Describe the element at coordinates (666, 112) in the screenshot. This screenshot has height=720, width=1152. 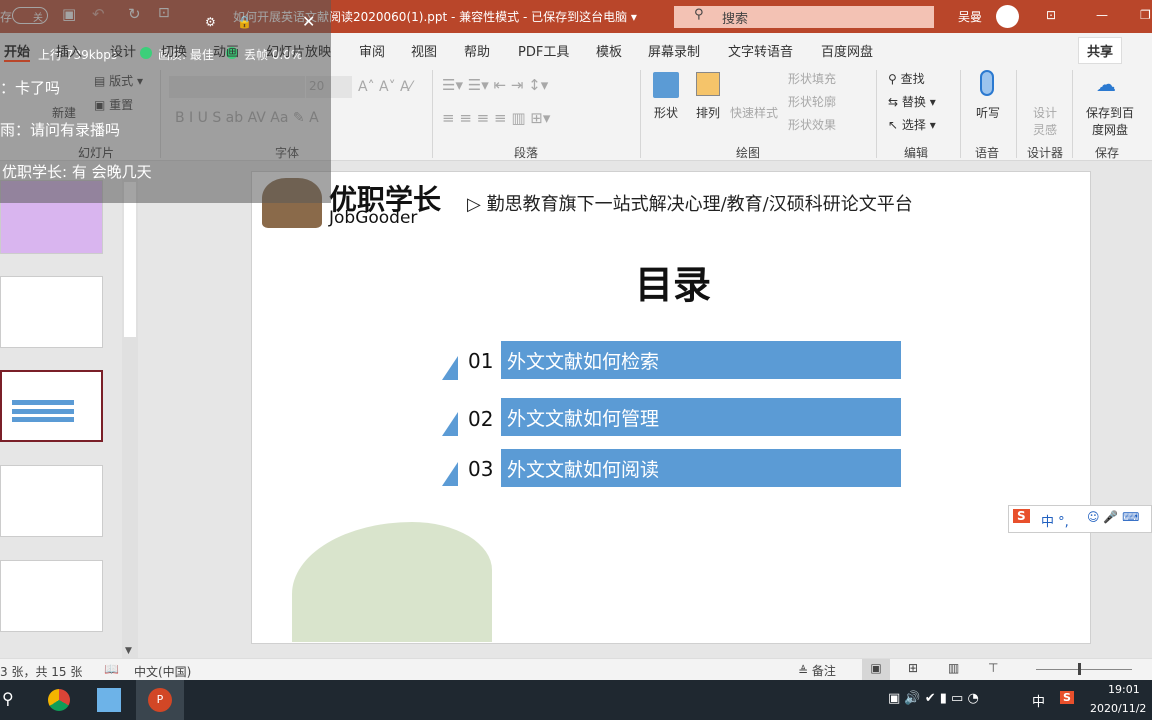
I see `shape-button: 形状` at that location.